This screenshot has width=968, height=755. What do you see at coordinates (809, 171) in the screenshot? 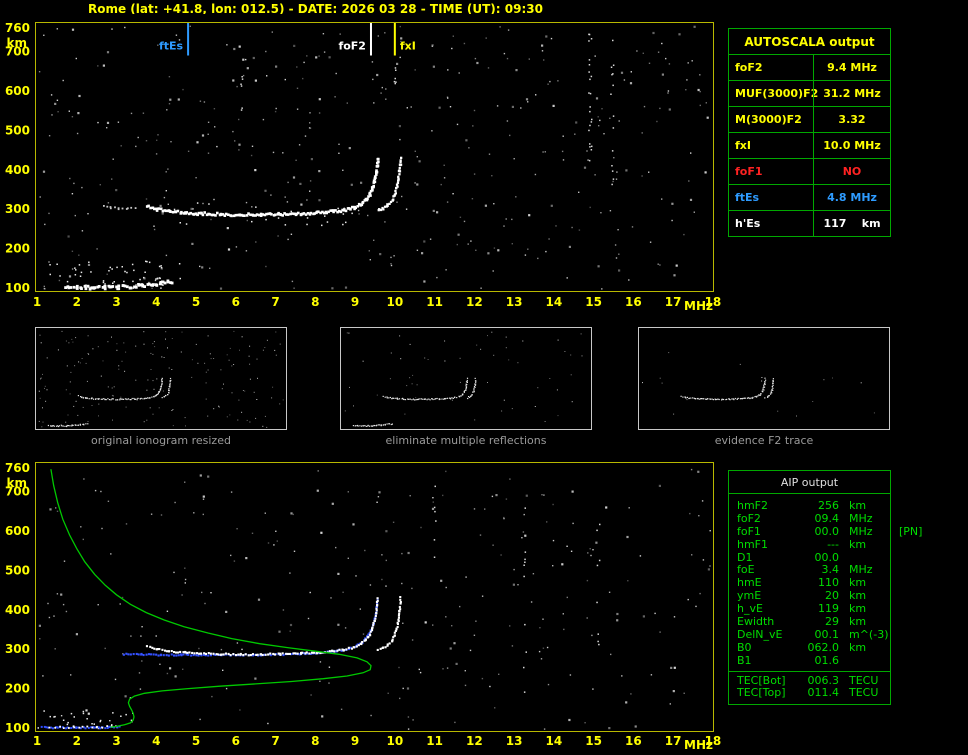
I see `autoscala-row-foF1: foF1 NO` at bounding box center [809, 171].